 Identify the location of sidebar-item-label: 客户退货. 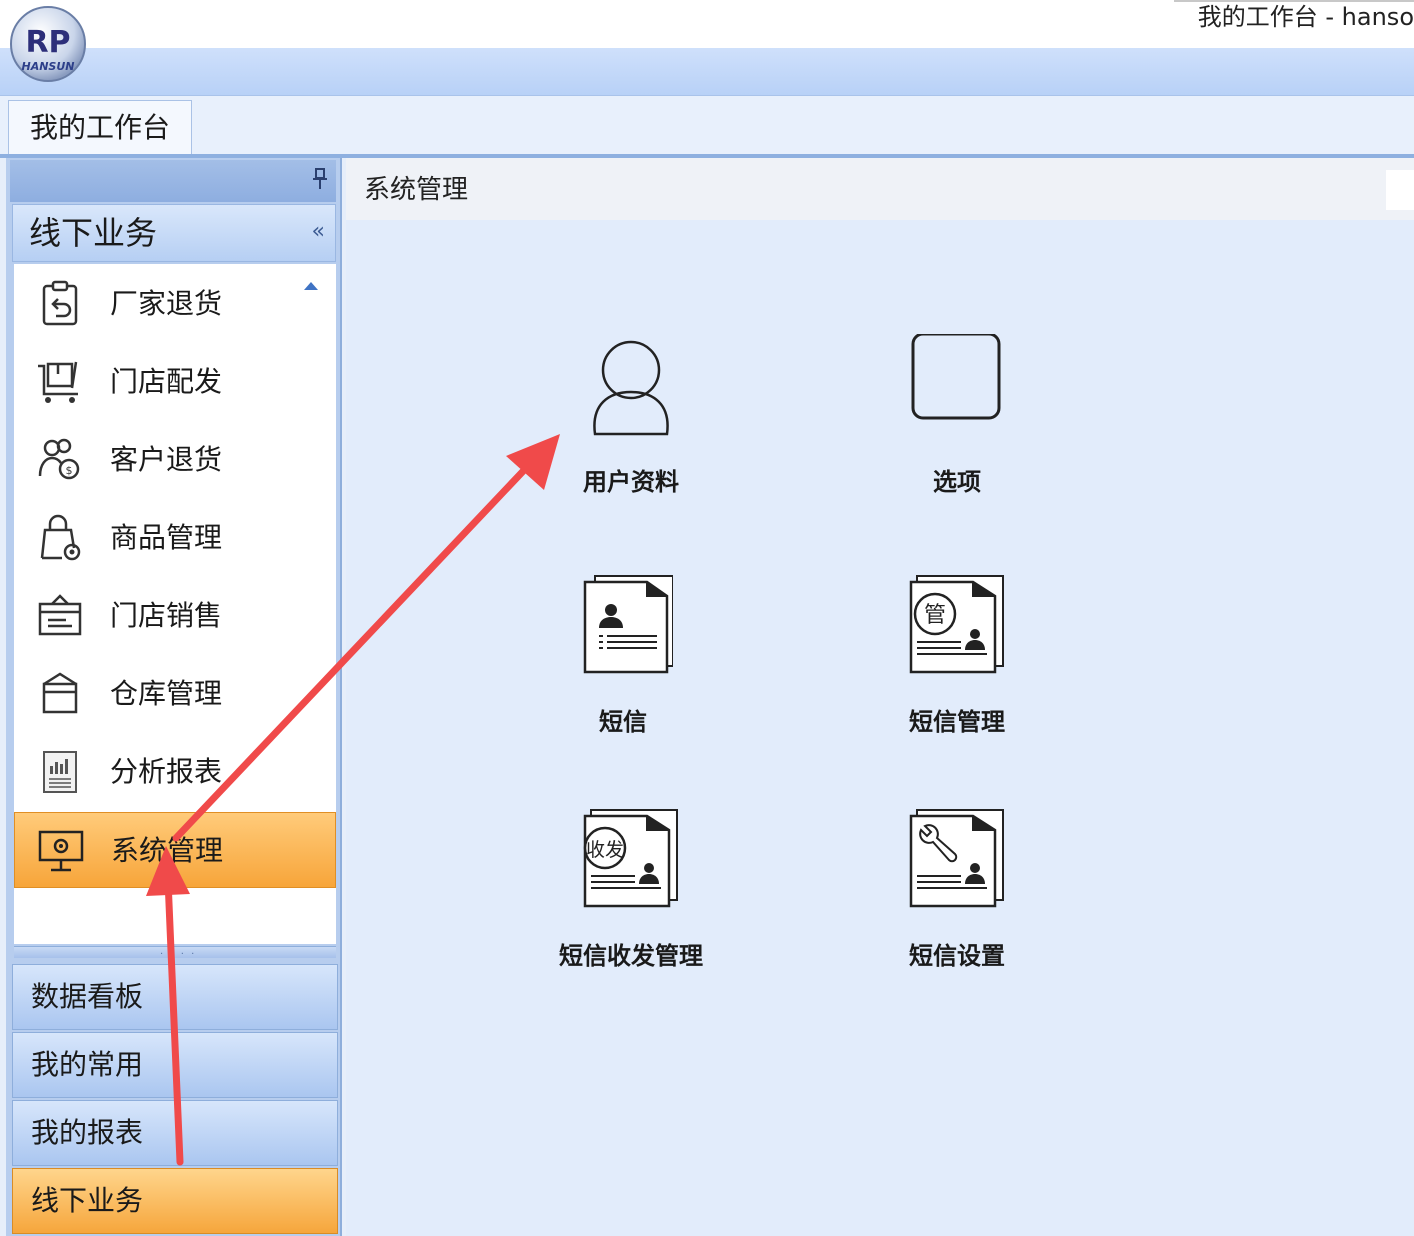
(166, 459).